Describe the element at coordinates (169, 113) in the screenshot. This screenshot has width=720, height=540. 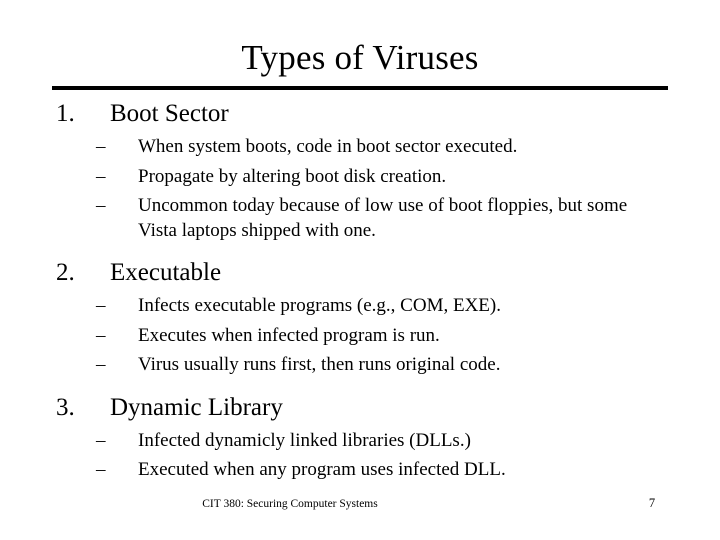
I see `list-item-1-title: Boot Sector` at that location.